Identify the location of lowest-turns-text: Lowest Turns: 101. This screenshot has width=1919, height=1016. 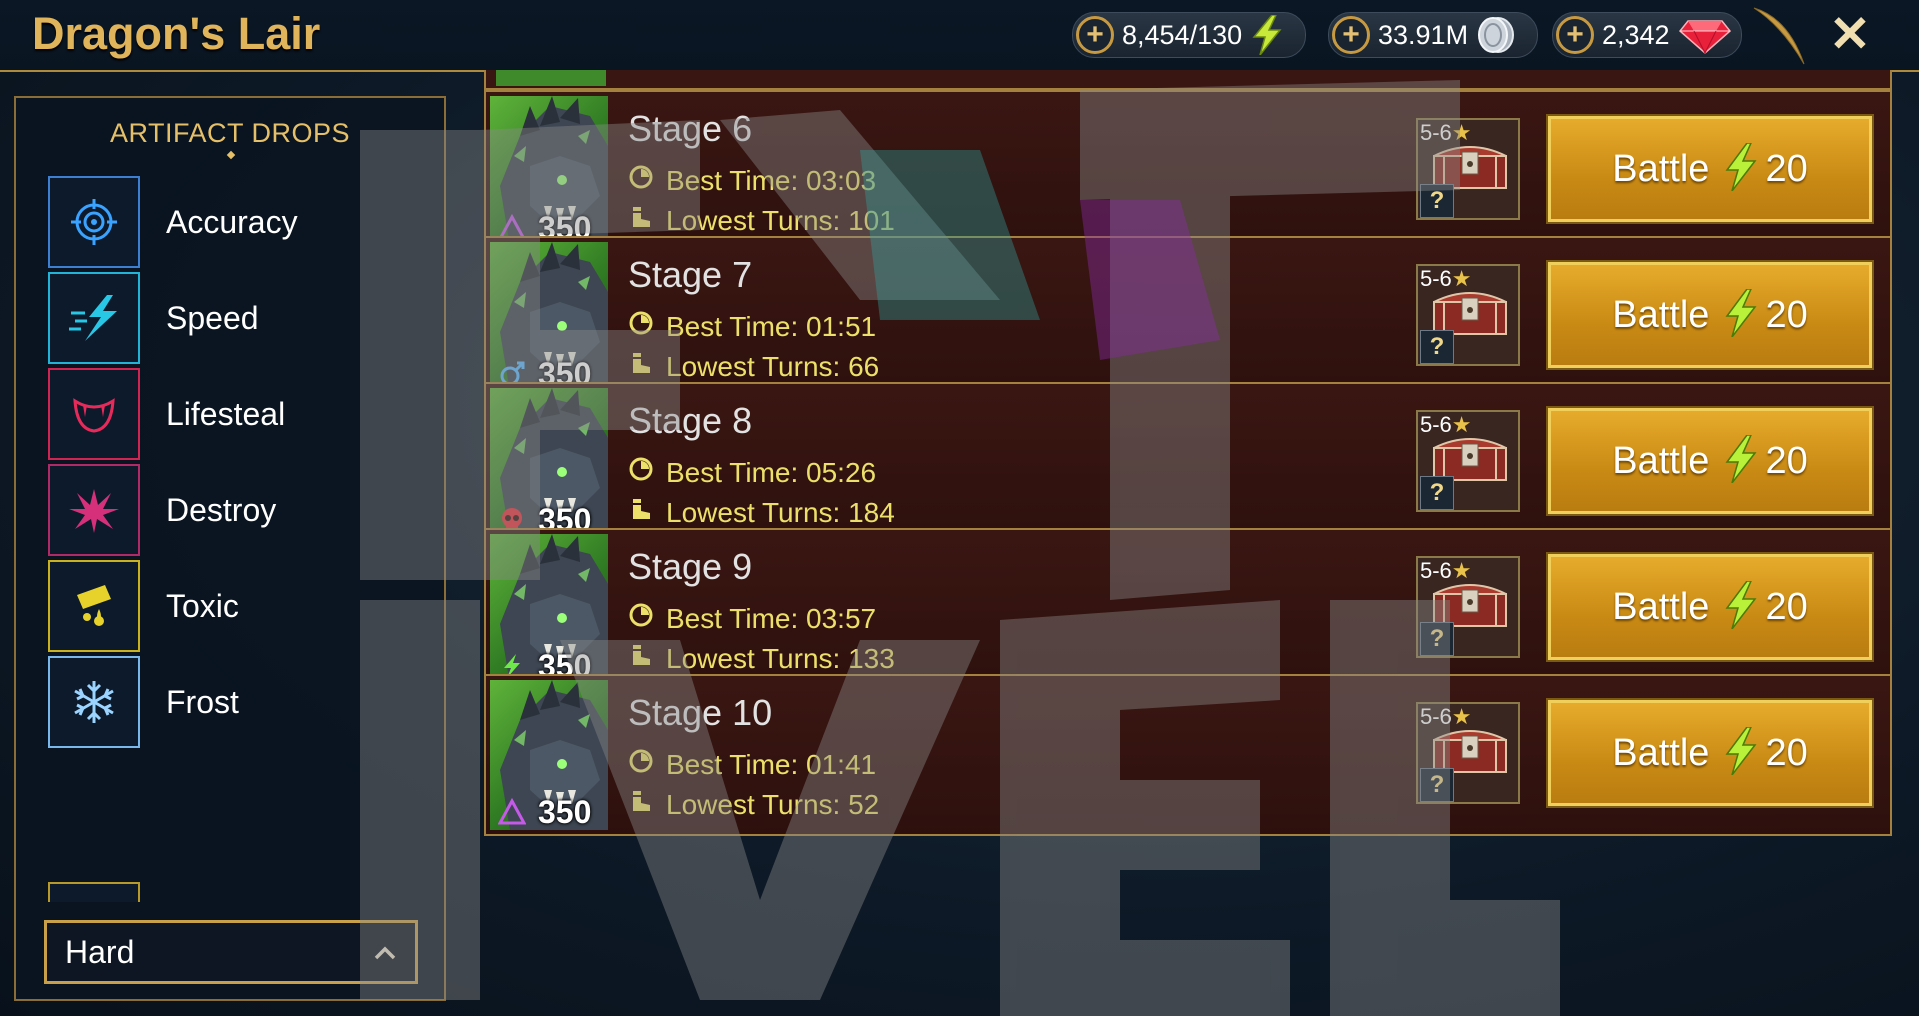
(780, 220).